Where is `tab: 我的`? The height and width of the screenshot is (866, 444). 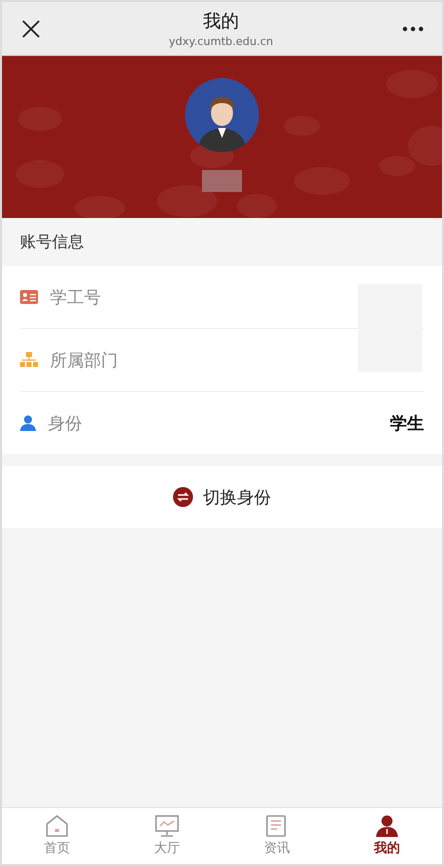
tab: 我的 is located at coordinates (387, 836).